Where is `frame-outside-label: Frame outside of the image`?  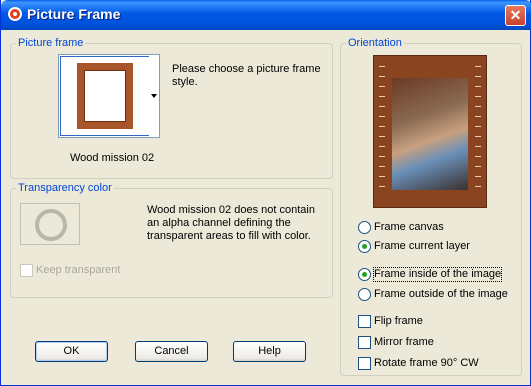
frame-outside-label: Frame outside of the image is located at coordinates (441, 294).